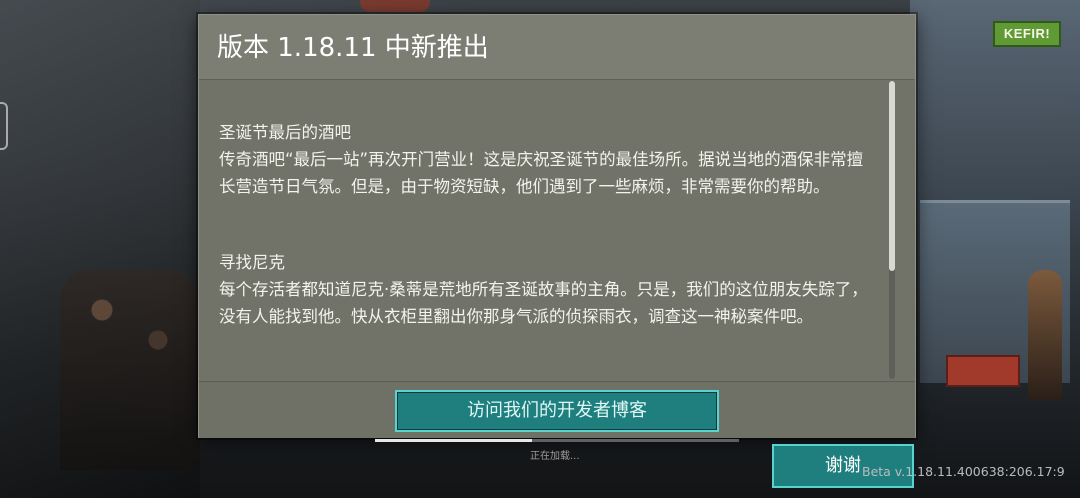 The image size is (1080, 498). I want to click on background-survivors-group, so click(130, 370).